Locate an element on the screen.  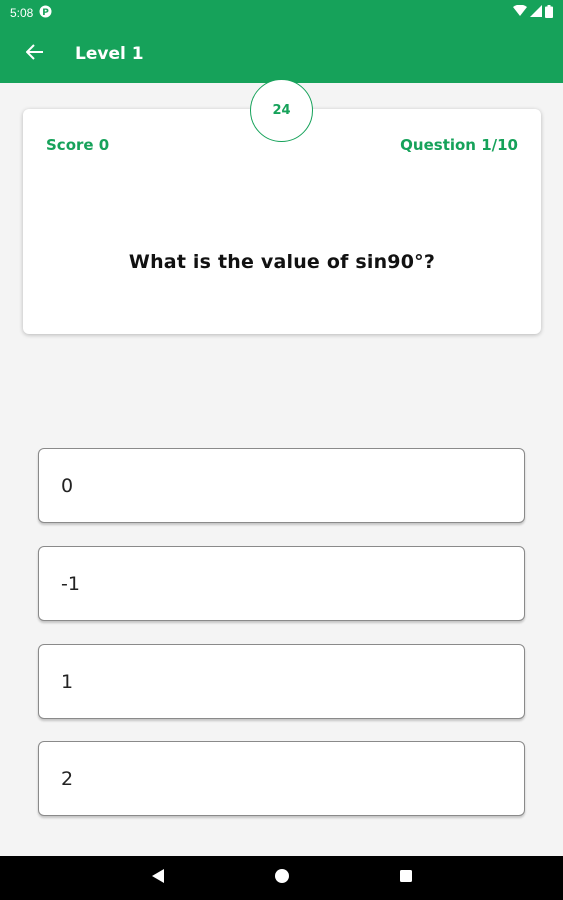
home-circle-icon is located at coordinates (282, 878).